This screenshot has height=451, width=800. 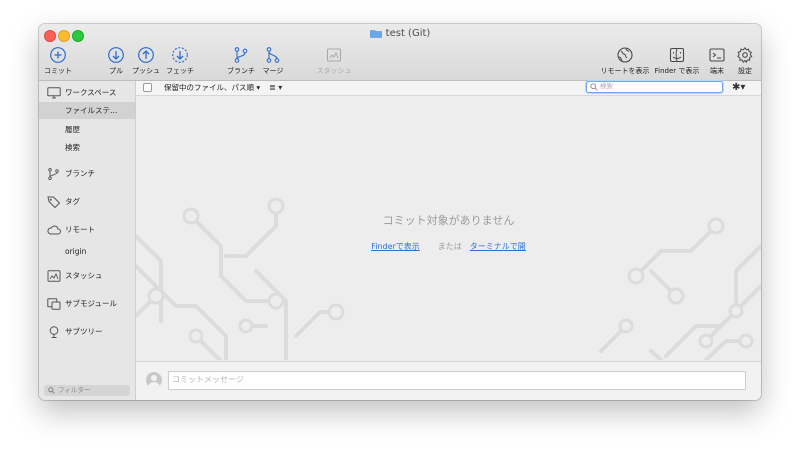 I want to click on commit-message-placeholder: コミットメッセージ, so click(x=208, y=379).